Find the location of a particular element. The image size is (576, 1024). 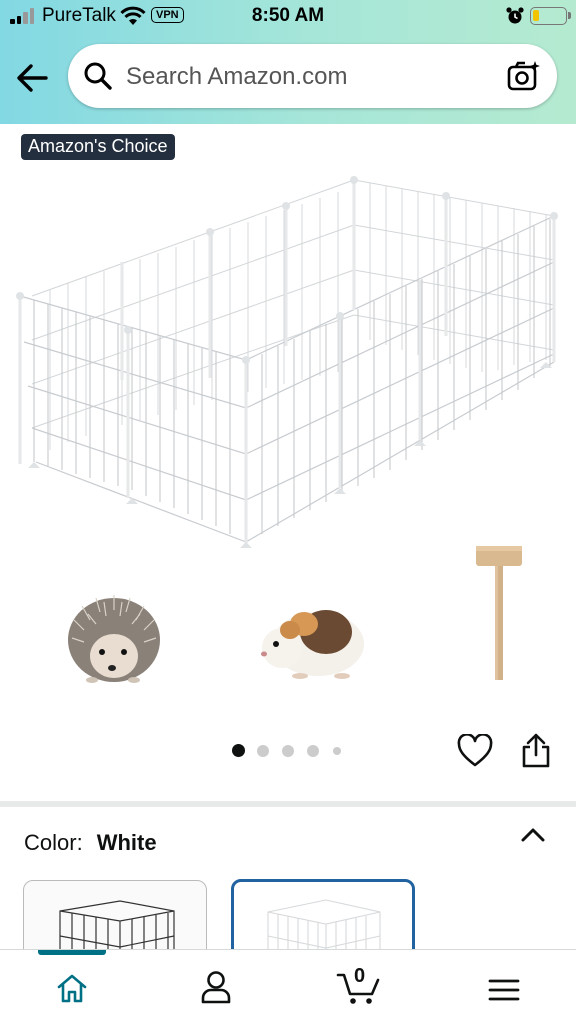

bottom-tab-bar is located at coordinates (288, 986).